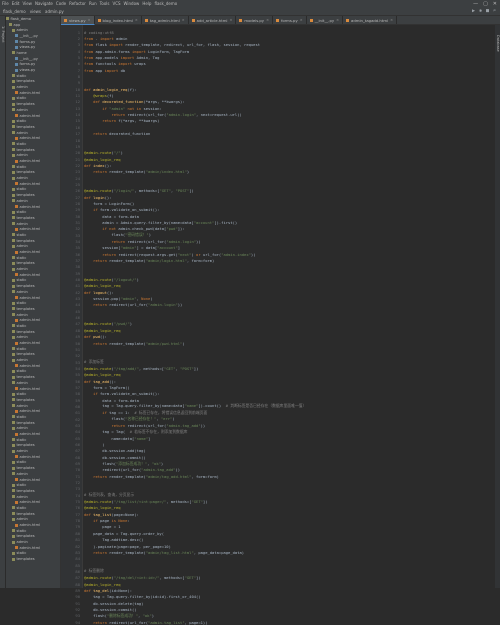 This screenshot has height=625, width=500. Describe the element at coordinates (44, 3) in the screenshot. I see `menu-item: Navigate` at that location.